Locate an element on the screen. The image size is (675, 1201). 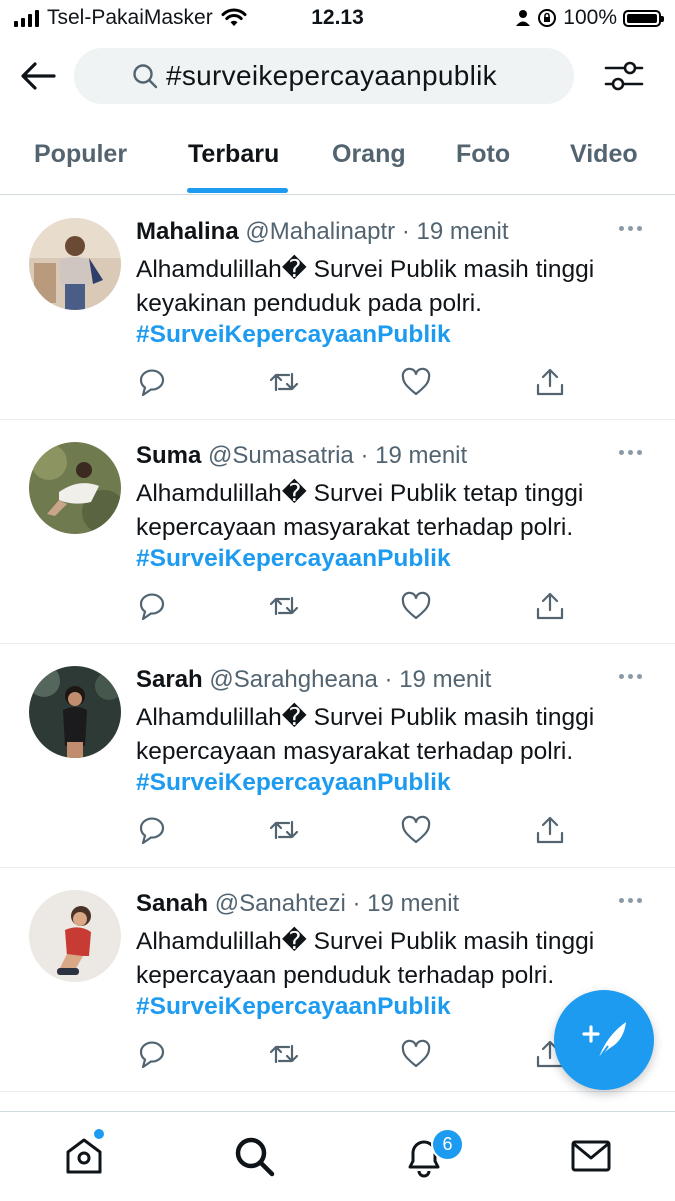
author-name: Sanah is located at coordinates (172, 903).